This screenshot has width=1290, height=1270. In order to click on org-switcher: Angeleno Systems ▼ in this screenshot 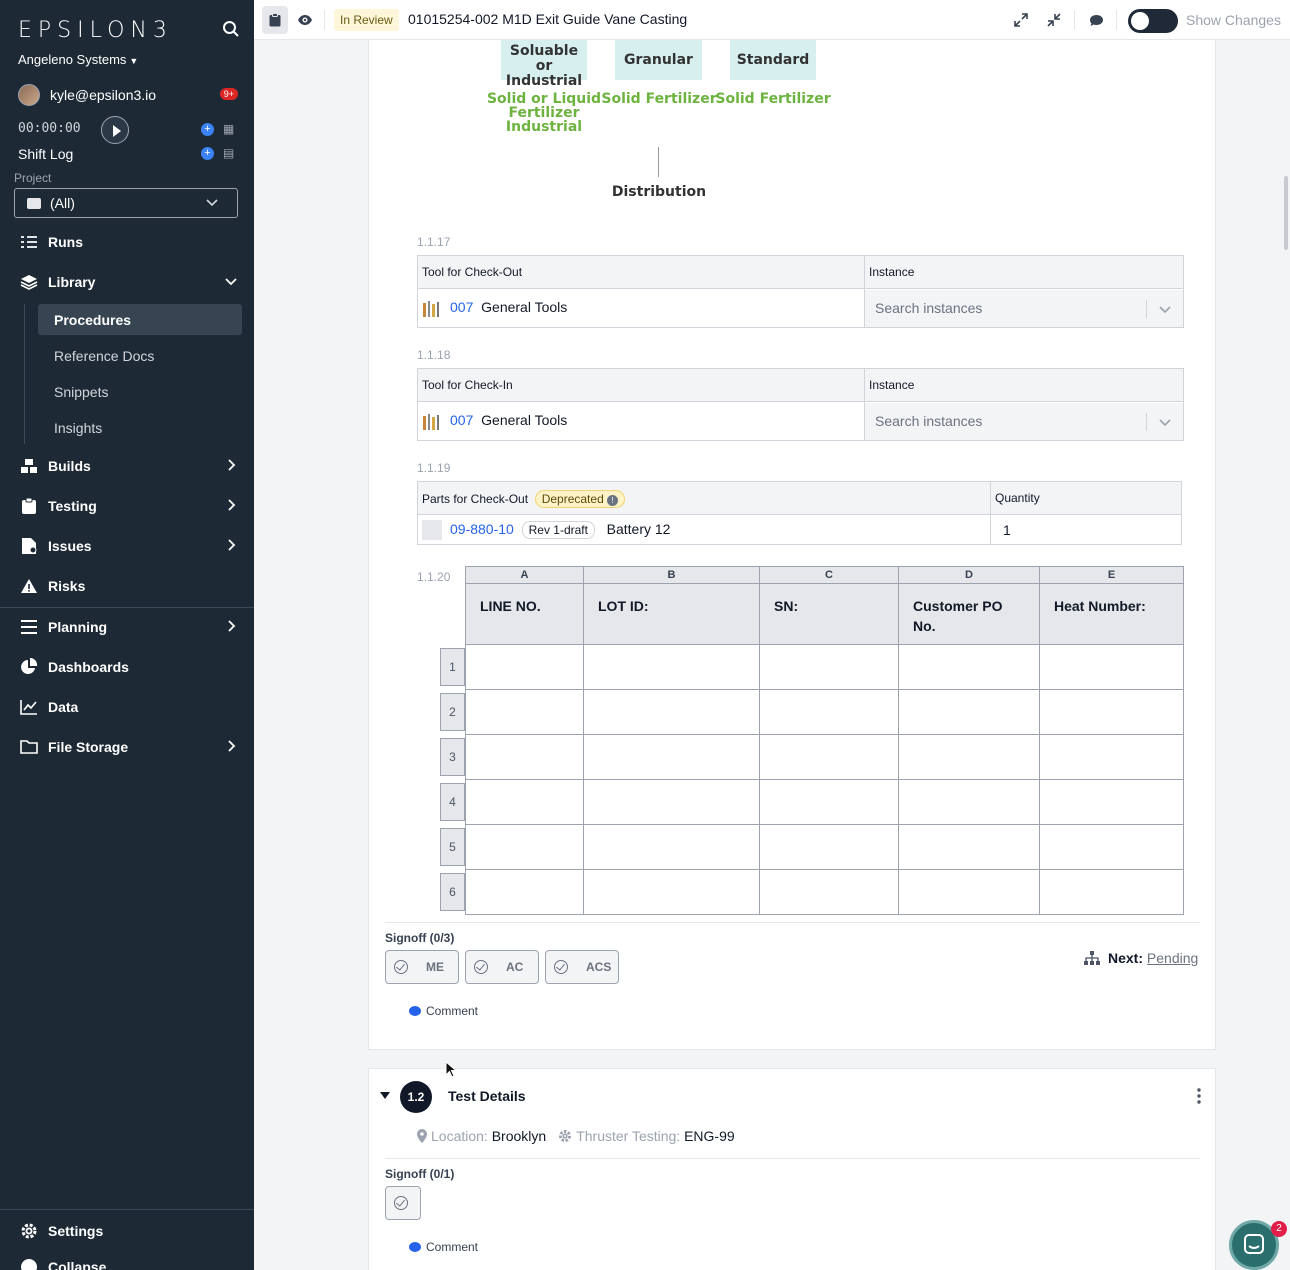, I will do `click(78, 59)`.